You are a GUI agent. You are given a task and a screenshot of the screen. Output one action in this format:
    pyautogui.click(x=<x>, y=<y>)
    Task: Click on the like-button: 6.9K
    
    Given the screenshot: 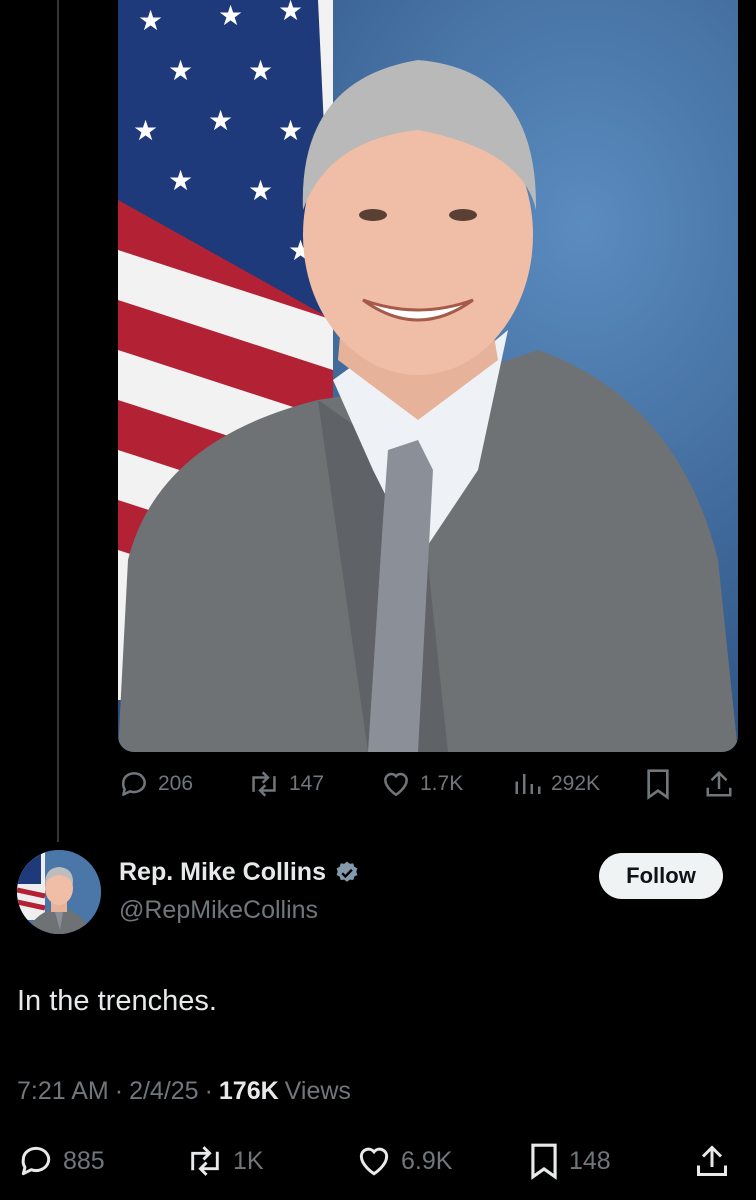 What is the action you would take?
    pyautogui.click(x=403, y=1161)
    